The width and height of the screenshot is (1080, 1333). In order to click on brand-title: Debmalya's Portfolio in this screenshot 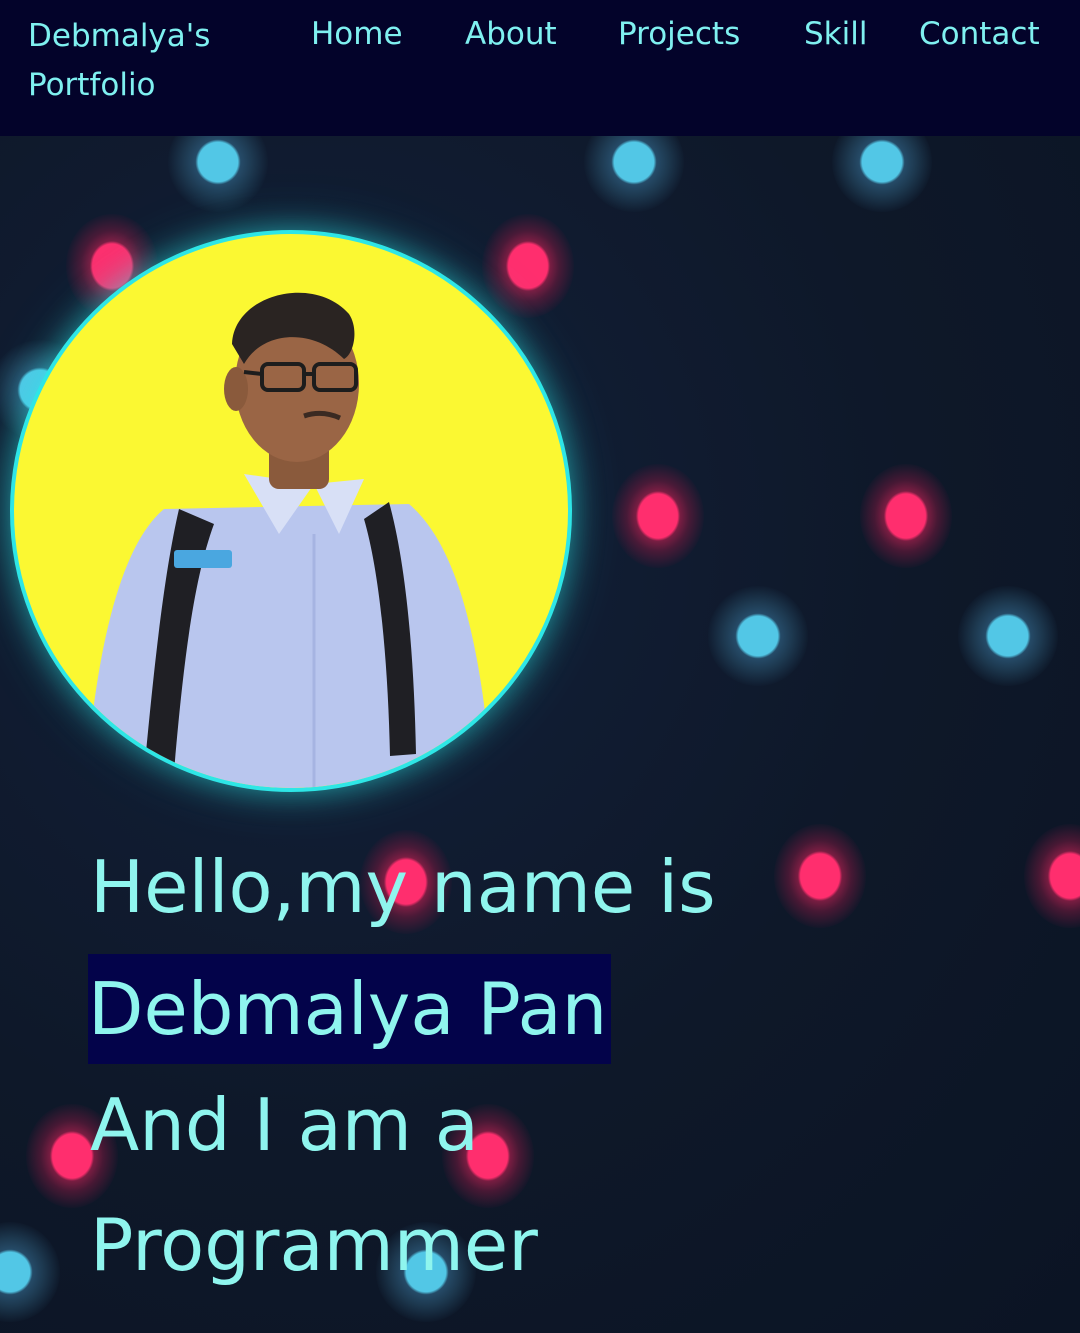, I will do `click(143, 61)`.